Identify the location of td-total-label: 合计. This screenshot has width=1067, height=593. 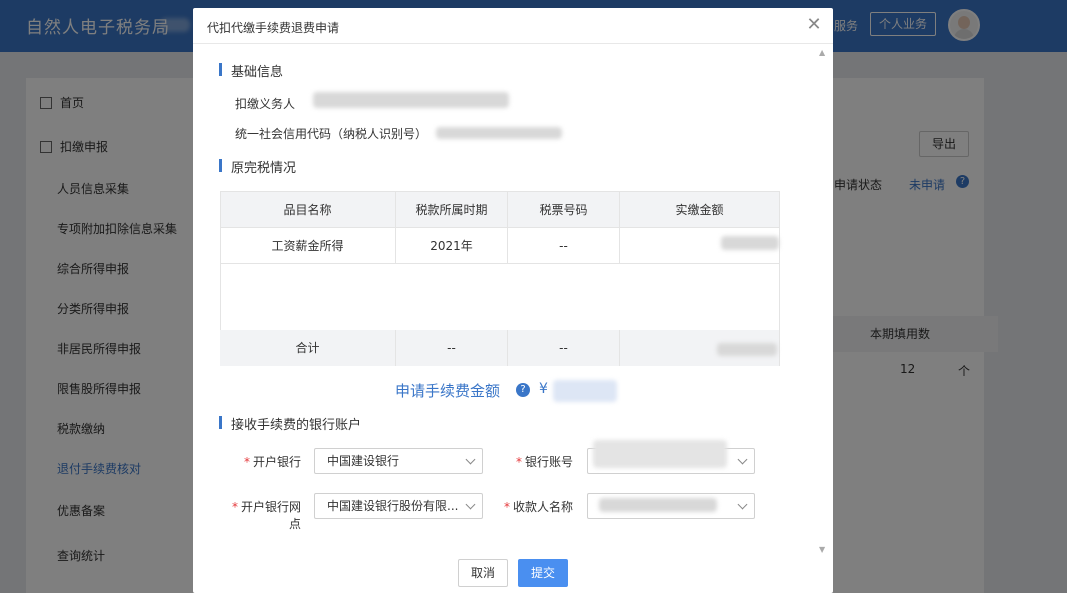
(308, 348).